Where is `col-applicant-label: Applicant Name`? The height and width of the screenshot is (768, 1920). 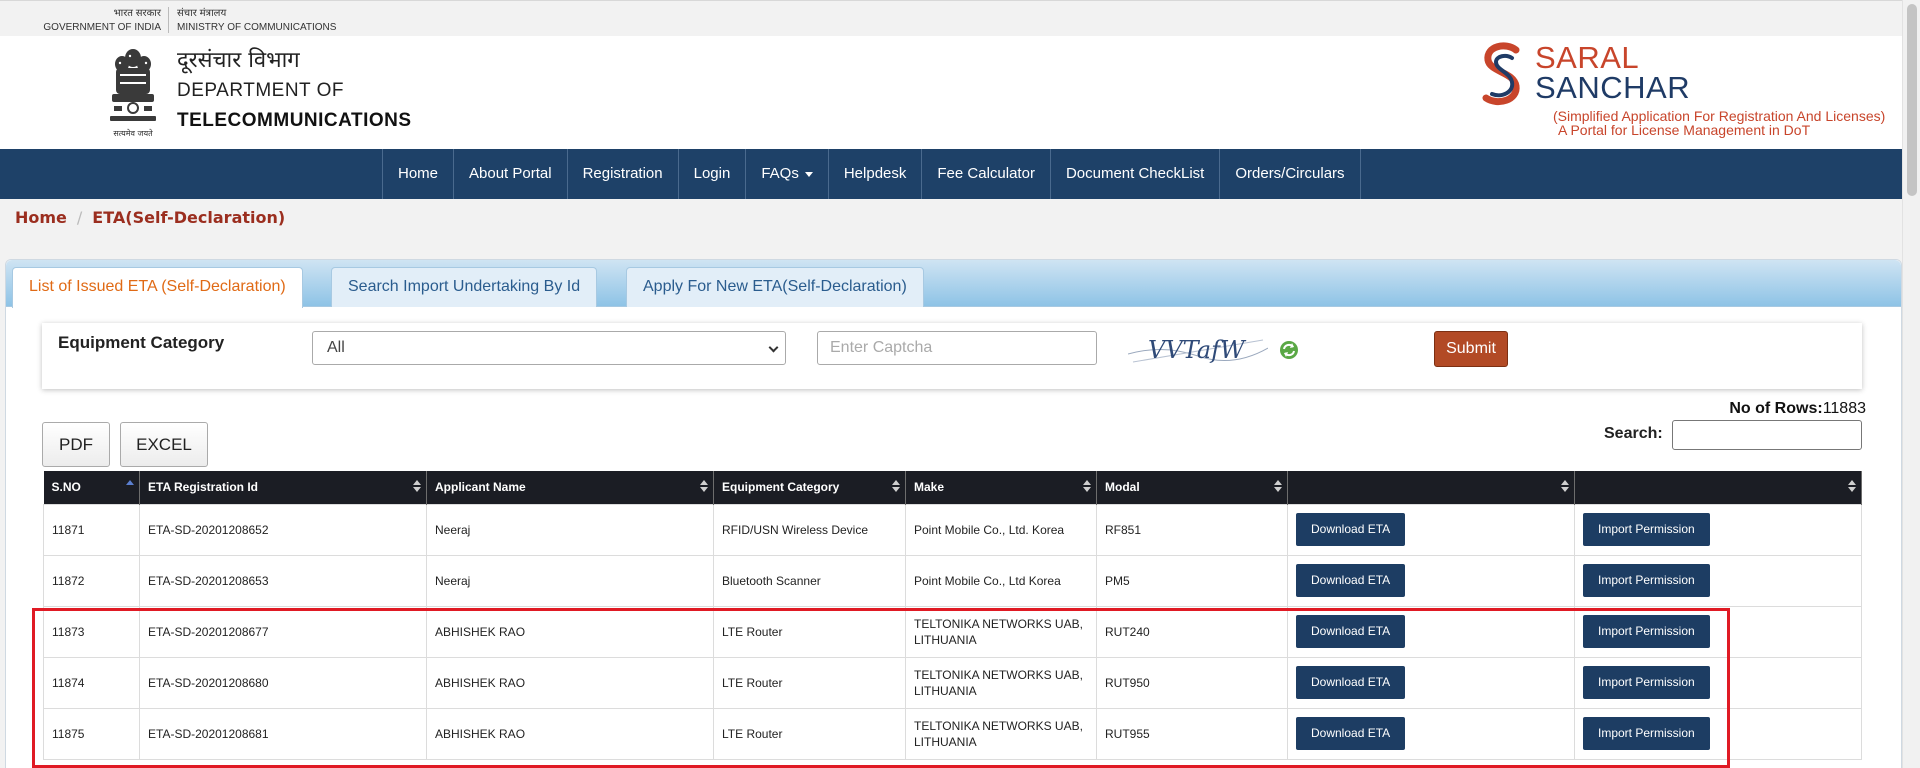 col-applicant-label: Applicant Name is located at coordinates (480, 487).